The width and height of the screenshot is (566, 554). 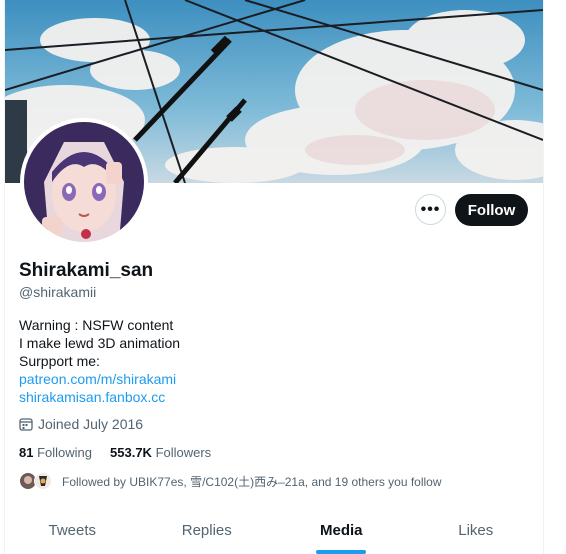 I want to click on tab-label: Likes, so click(x=476, y=530).